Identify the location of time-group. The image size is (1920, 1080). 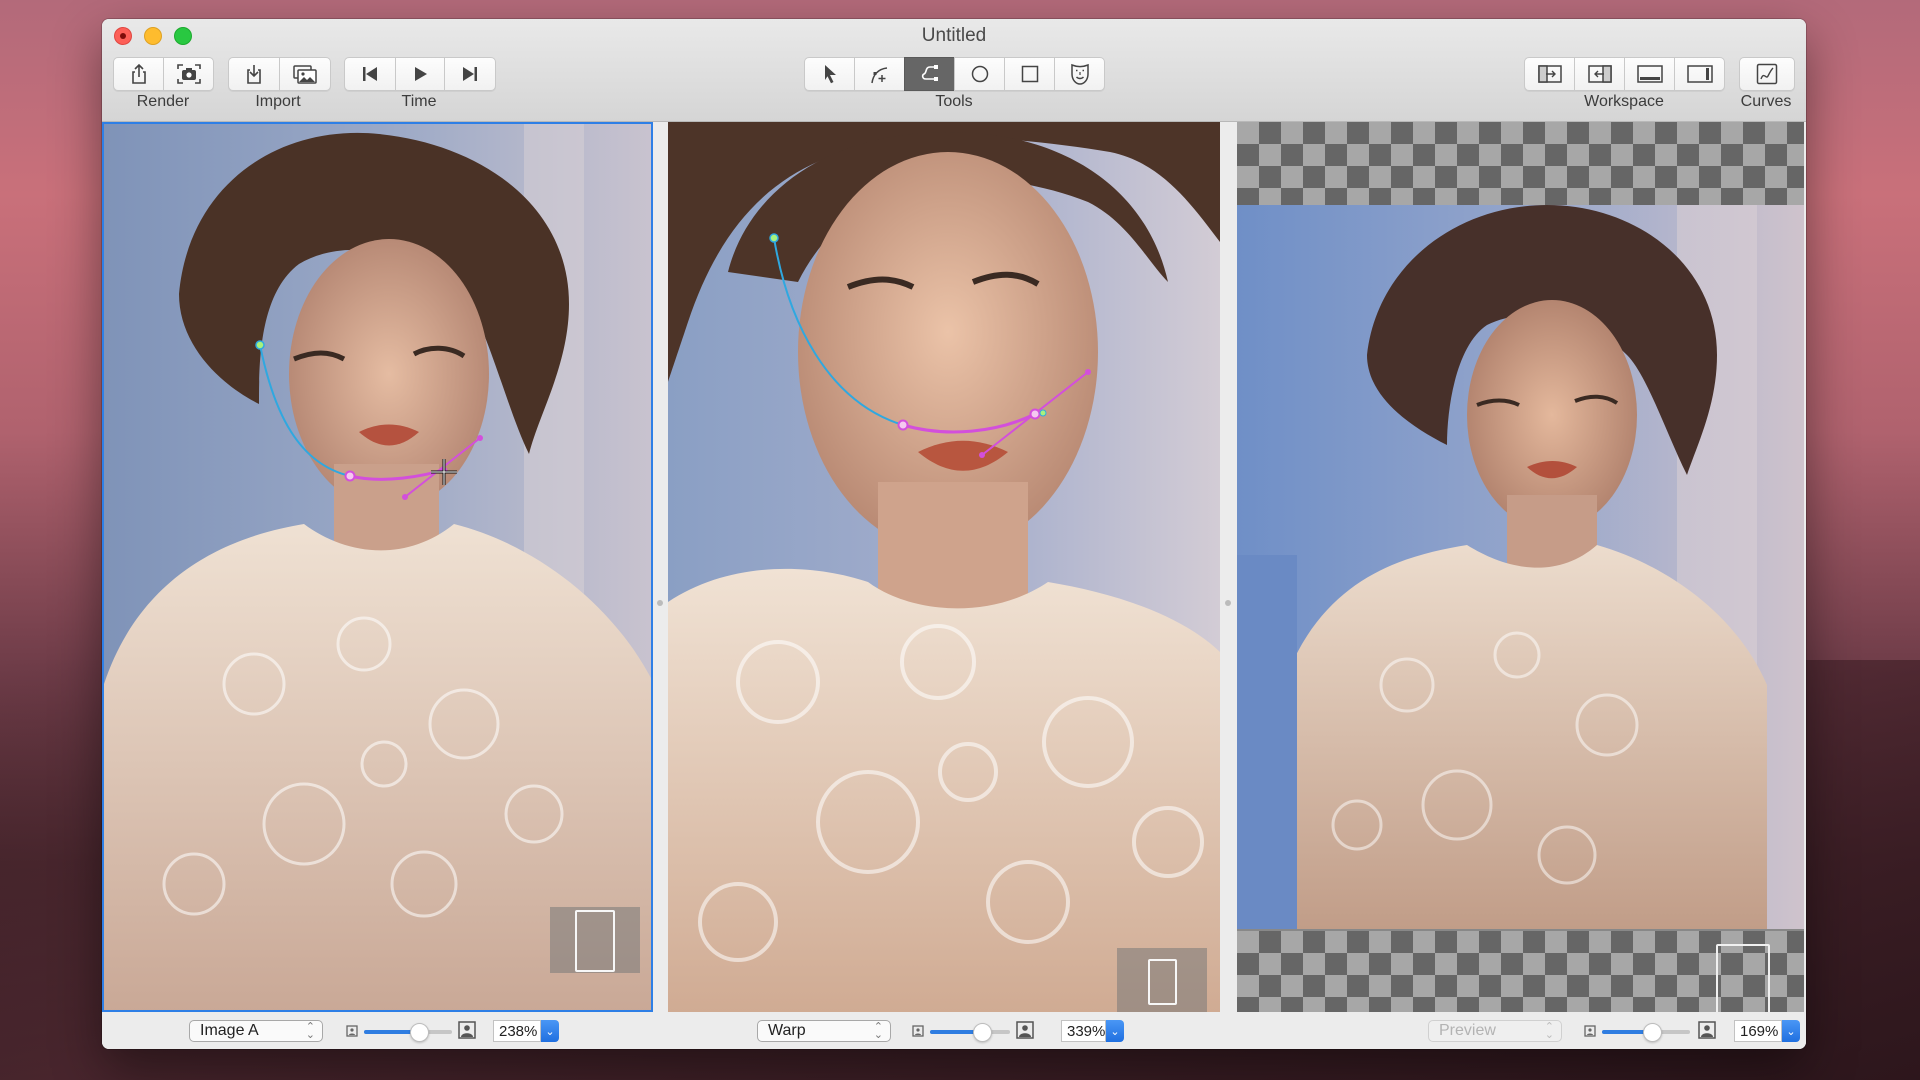
(420, 74).